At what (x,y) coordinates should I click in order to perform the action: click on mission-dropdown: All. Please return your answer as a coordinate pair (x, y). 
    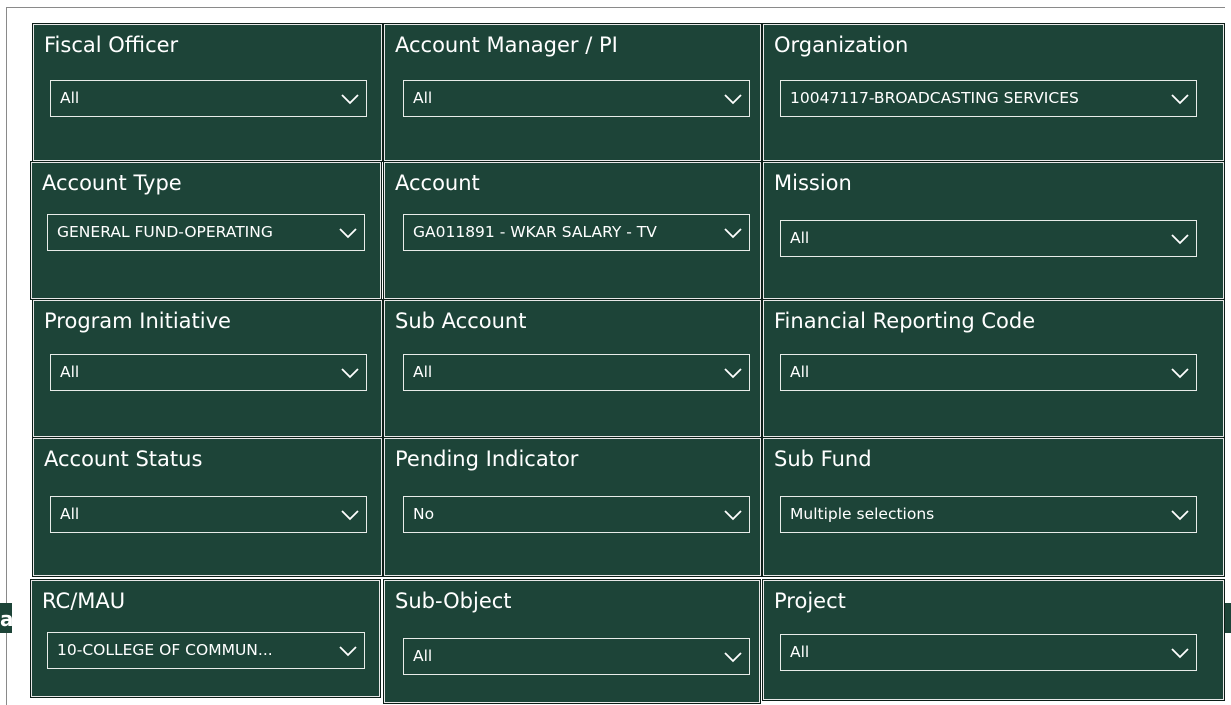
    Looking at the image, I should click on (988, 238).